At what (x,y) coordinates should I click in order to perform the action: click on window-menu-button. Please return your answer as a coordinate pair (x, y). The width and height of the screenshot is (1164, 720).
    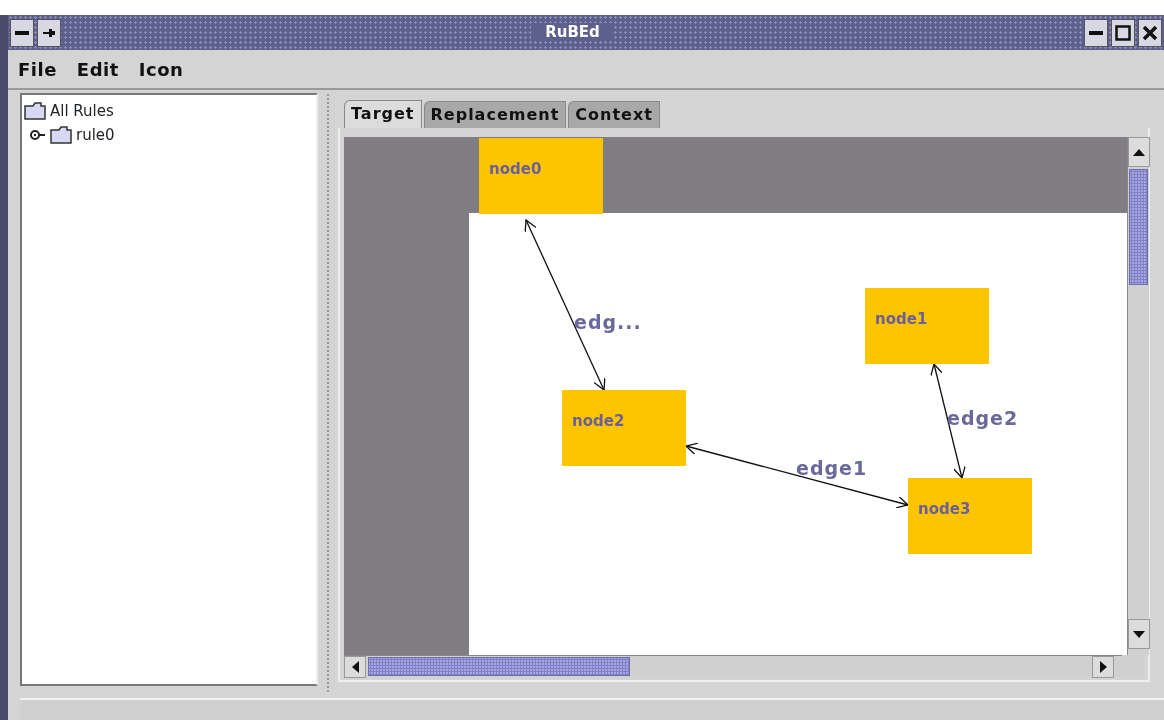
    Looking at the image, I should click on (22, 32).